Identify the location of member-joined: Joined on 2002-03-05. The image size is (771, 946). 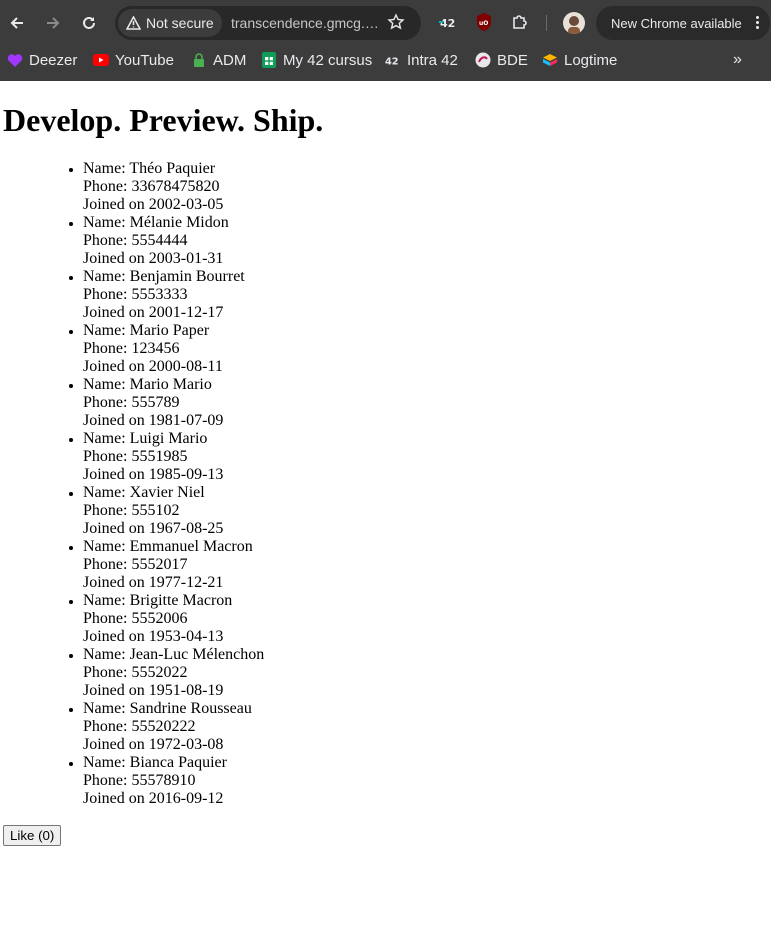
(153, 204).